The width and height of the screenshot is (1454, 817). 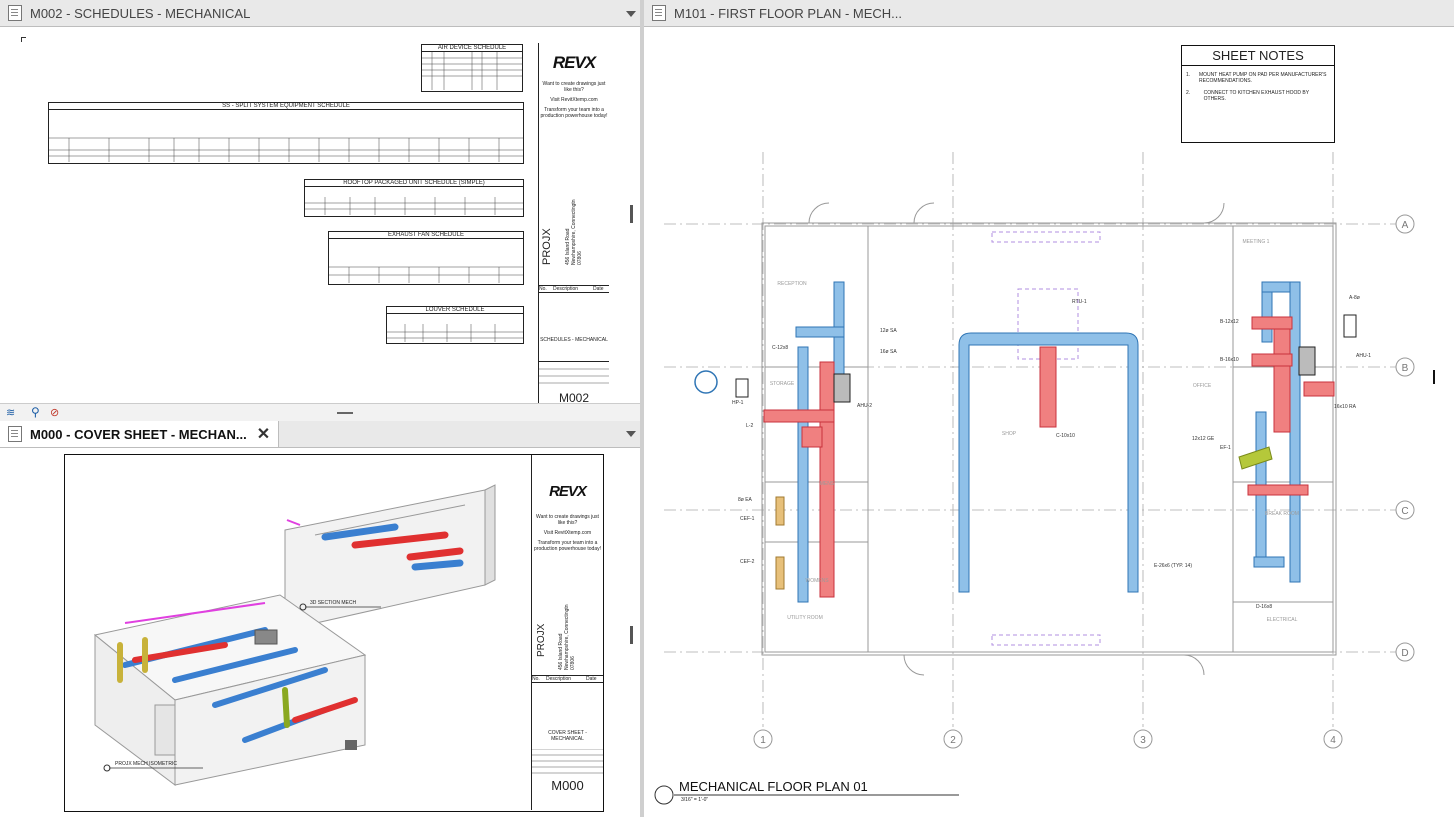 I want to click on plan-scale: 3/16" = 1'-0", so click(x=695, y=800).